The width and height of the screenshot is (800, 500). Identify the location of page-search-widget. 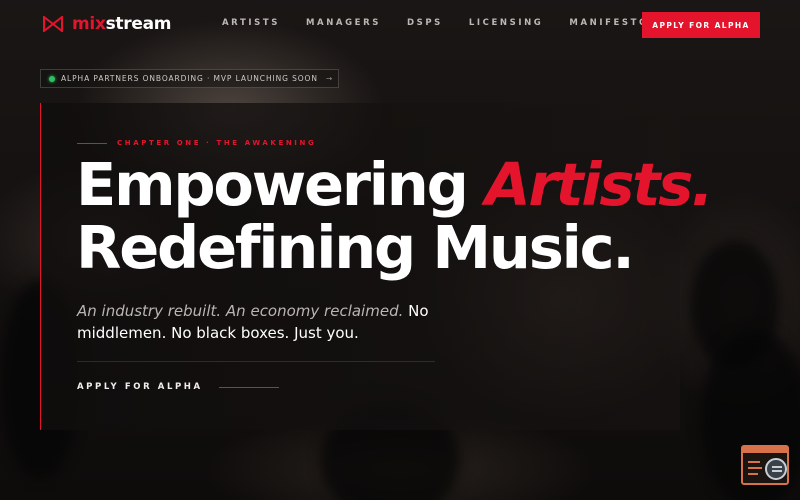
(765, 465).